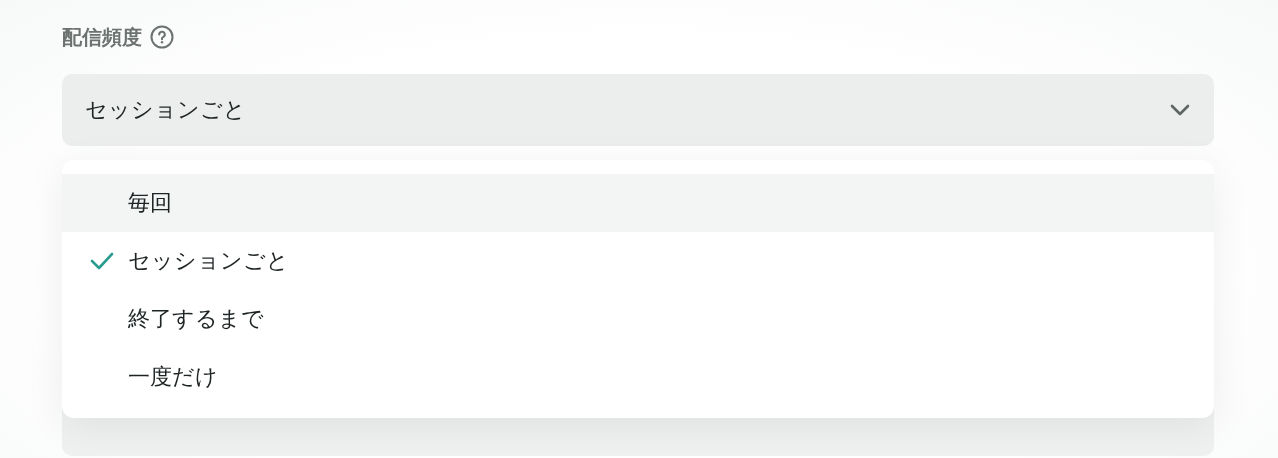  Describe the element at coordinates (1180, 110) in the screenshot. I see `chevron-icon` at that location.